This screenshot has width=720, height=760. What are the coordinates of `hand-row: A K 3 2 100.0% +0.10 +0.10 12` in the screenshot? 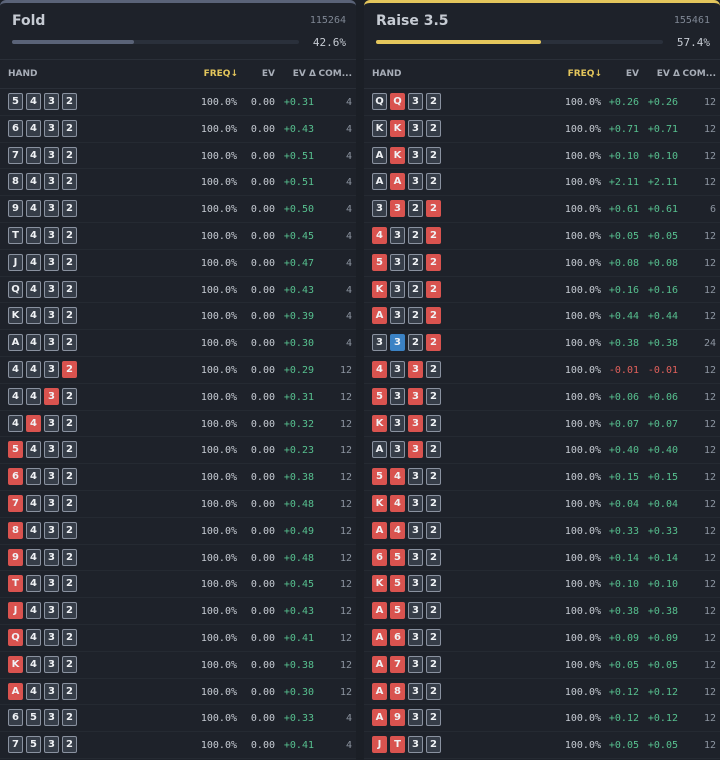 It's located at (542, 156).